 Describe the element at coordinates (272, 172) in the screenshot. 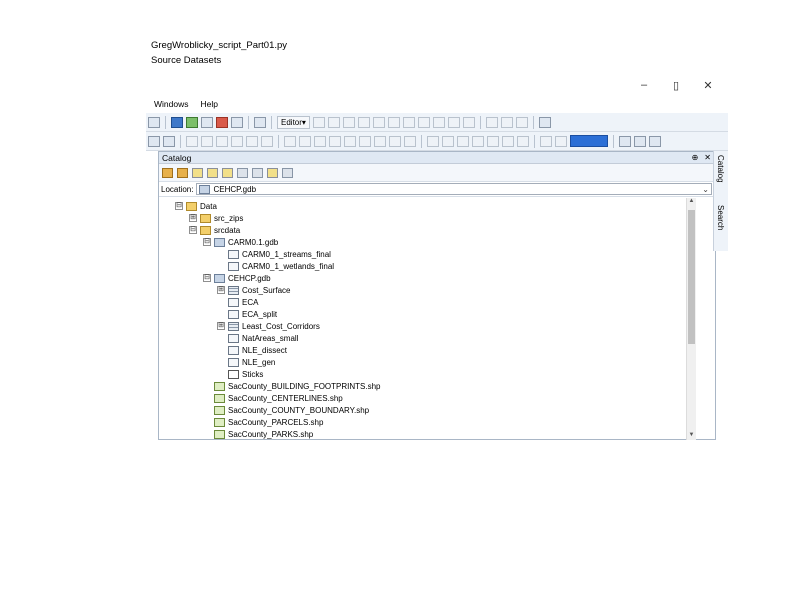

I see `toggle-tree-icon` at that location.